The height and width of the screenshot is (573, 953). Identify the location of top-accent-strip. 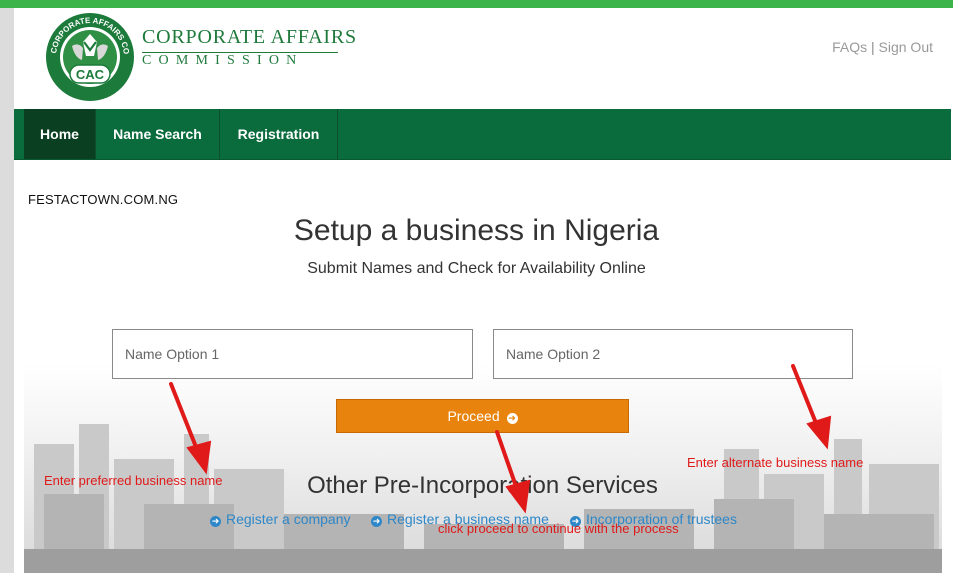
(476, 4).